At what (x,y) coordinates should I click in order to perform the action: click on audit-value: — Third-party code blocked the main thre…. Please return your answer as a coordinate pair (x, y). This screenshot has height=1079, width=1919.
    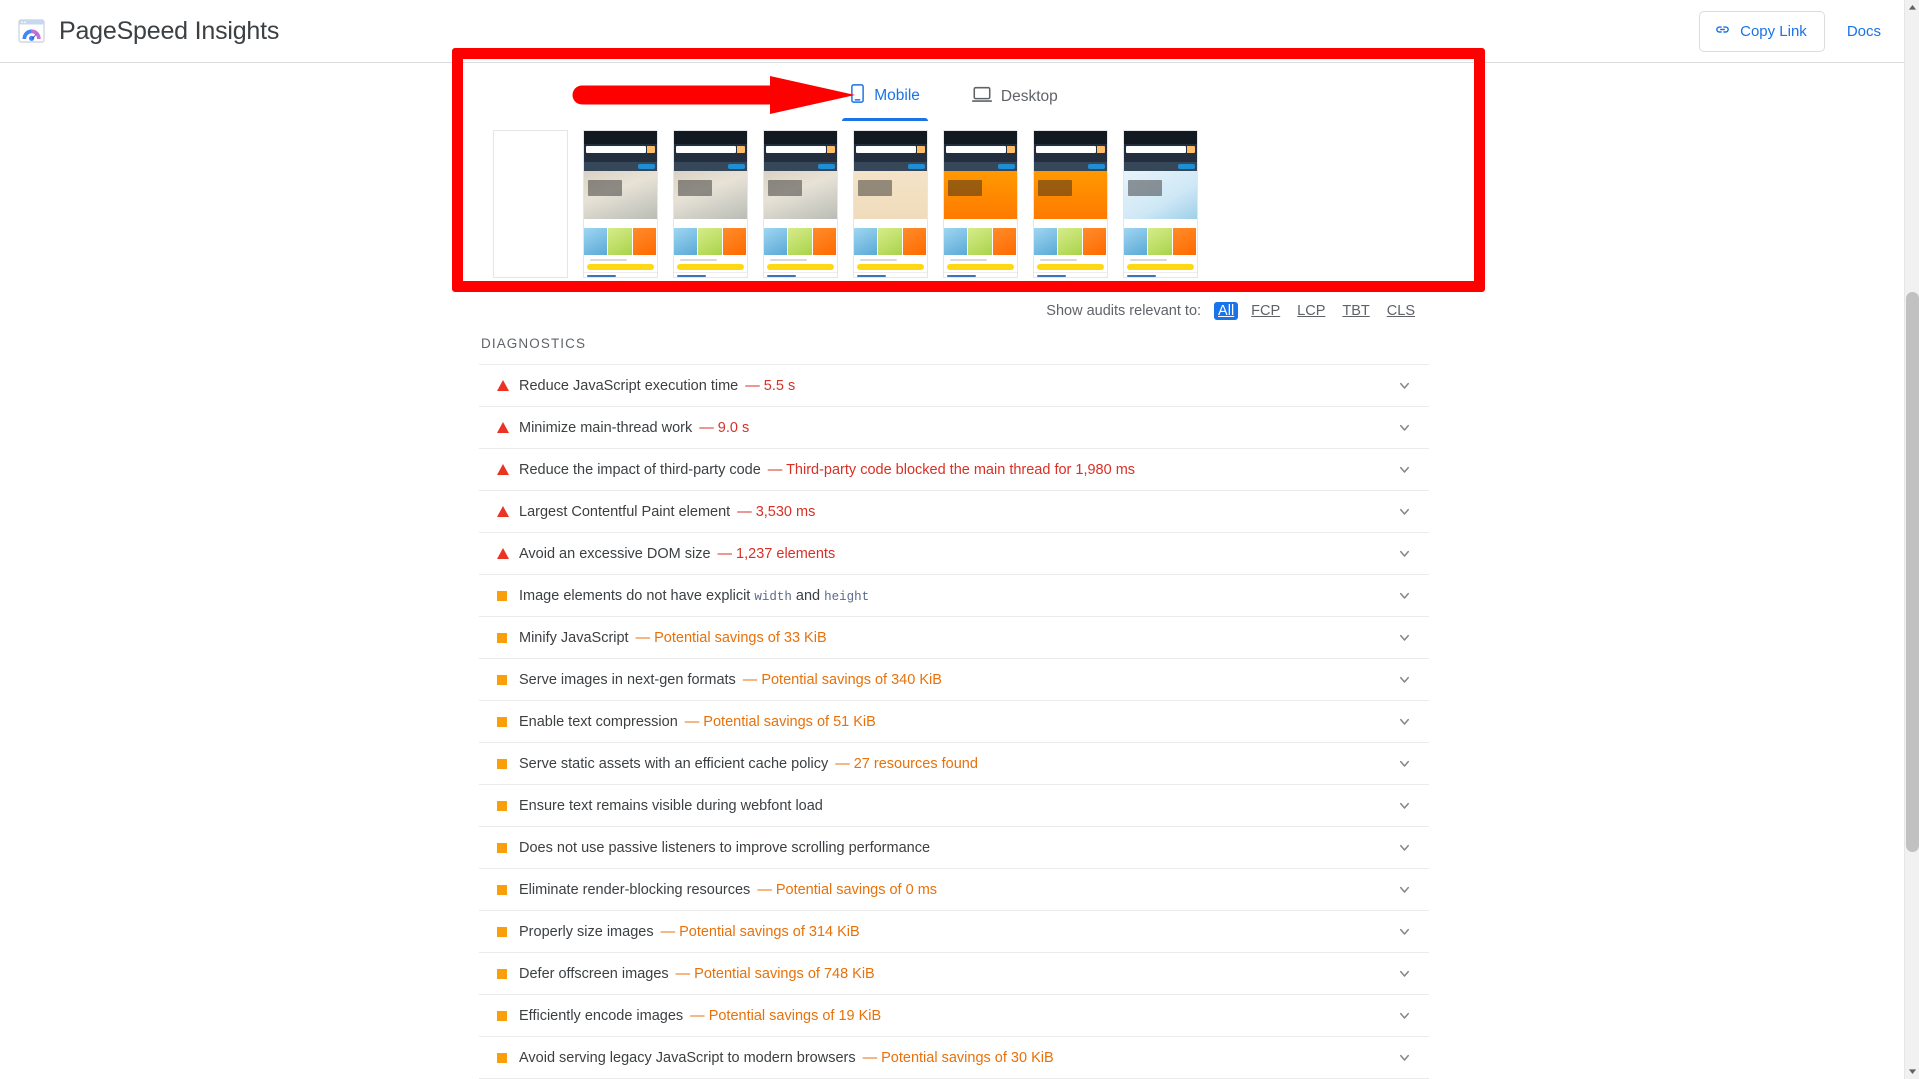
    Looking at the image, I should click on (951, 469).